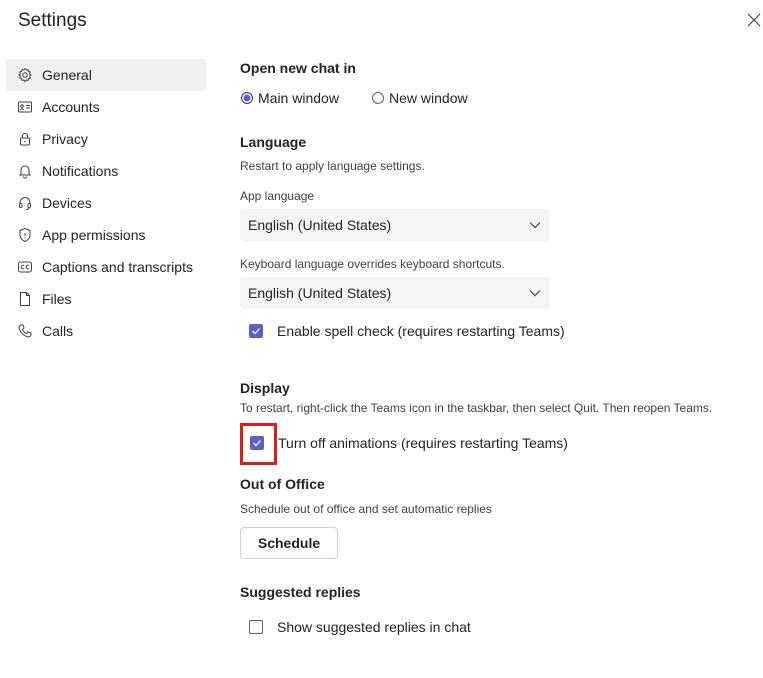  Describe the element at coordinates (71, 107) in the screenshot. I see `sidebar-item-label: Accounts` at that location.